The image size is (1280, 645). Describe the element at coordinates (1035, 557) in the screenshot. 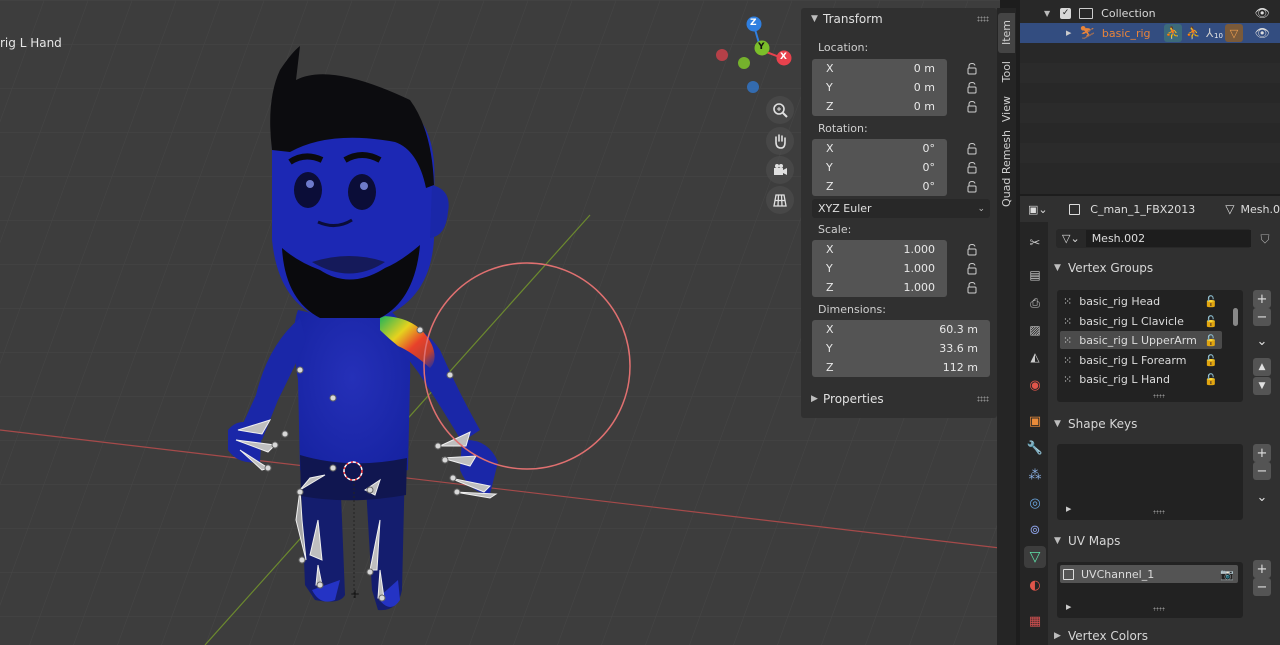

I see `tab-mesh-data: ▽` at that location.